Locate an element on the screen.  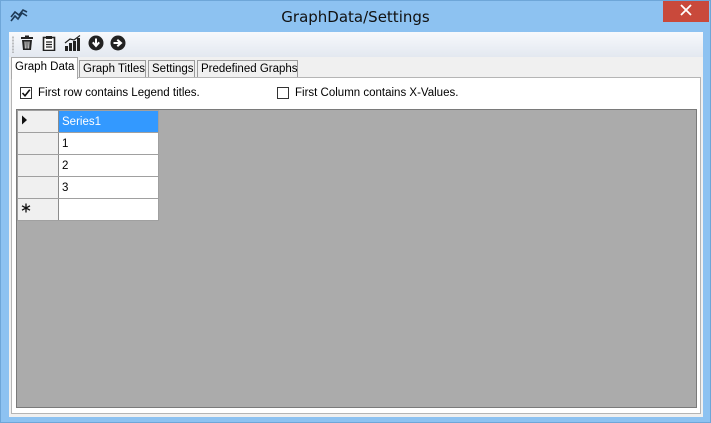
grid-cell: Series1 is located at coordinates (108, 121).